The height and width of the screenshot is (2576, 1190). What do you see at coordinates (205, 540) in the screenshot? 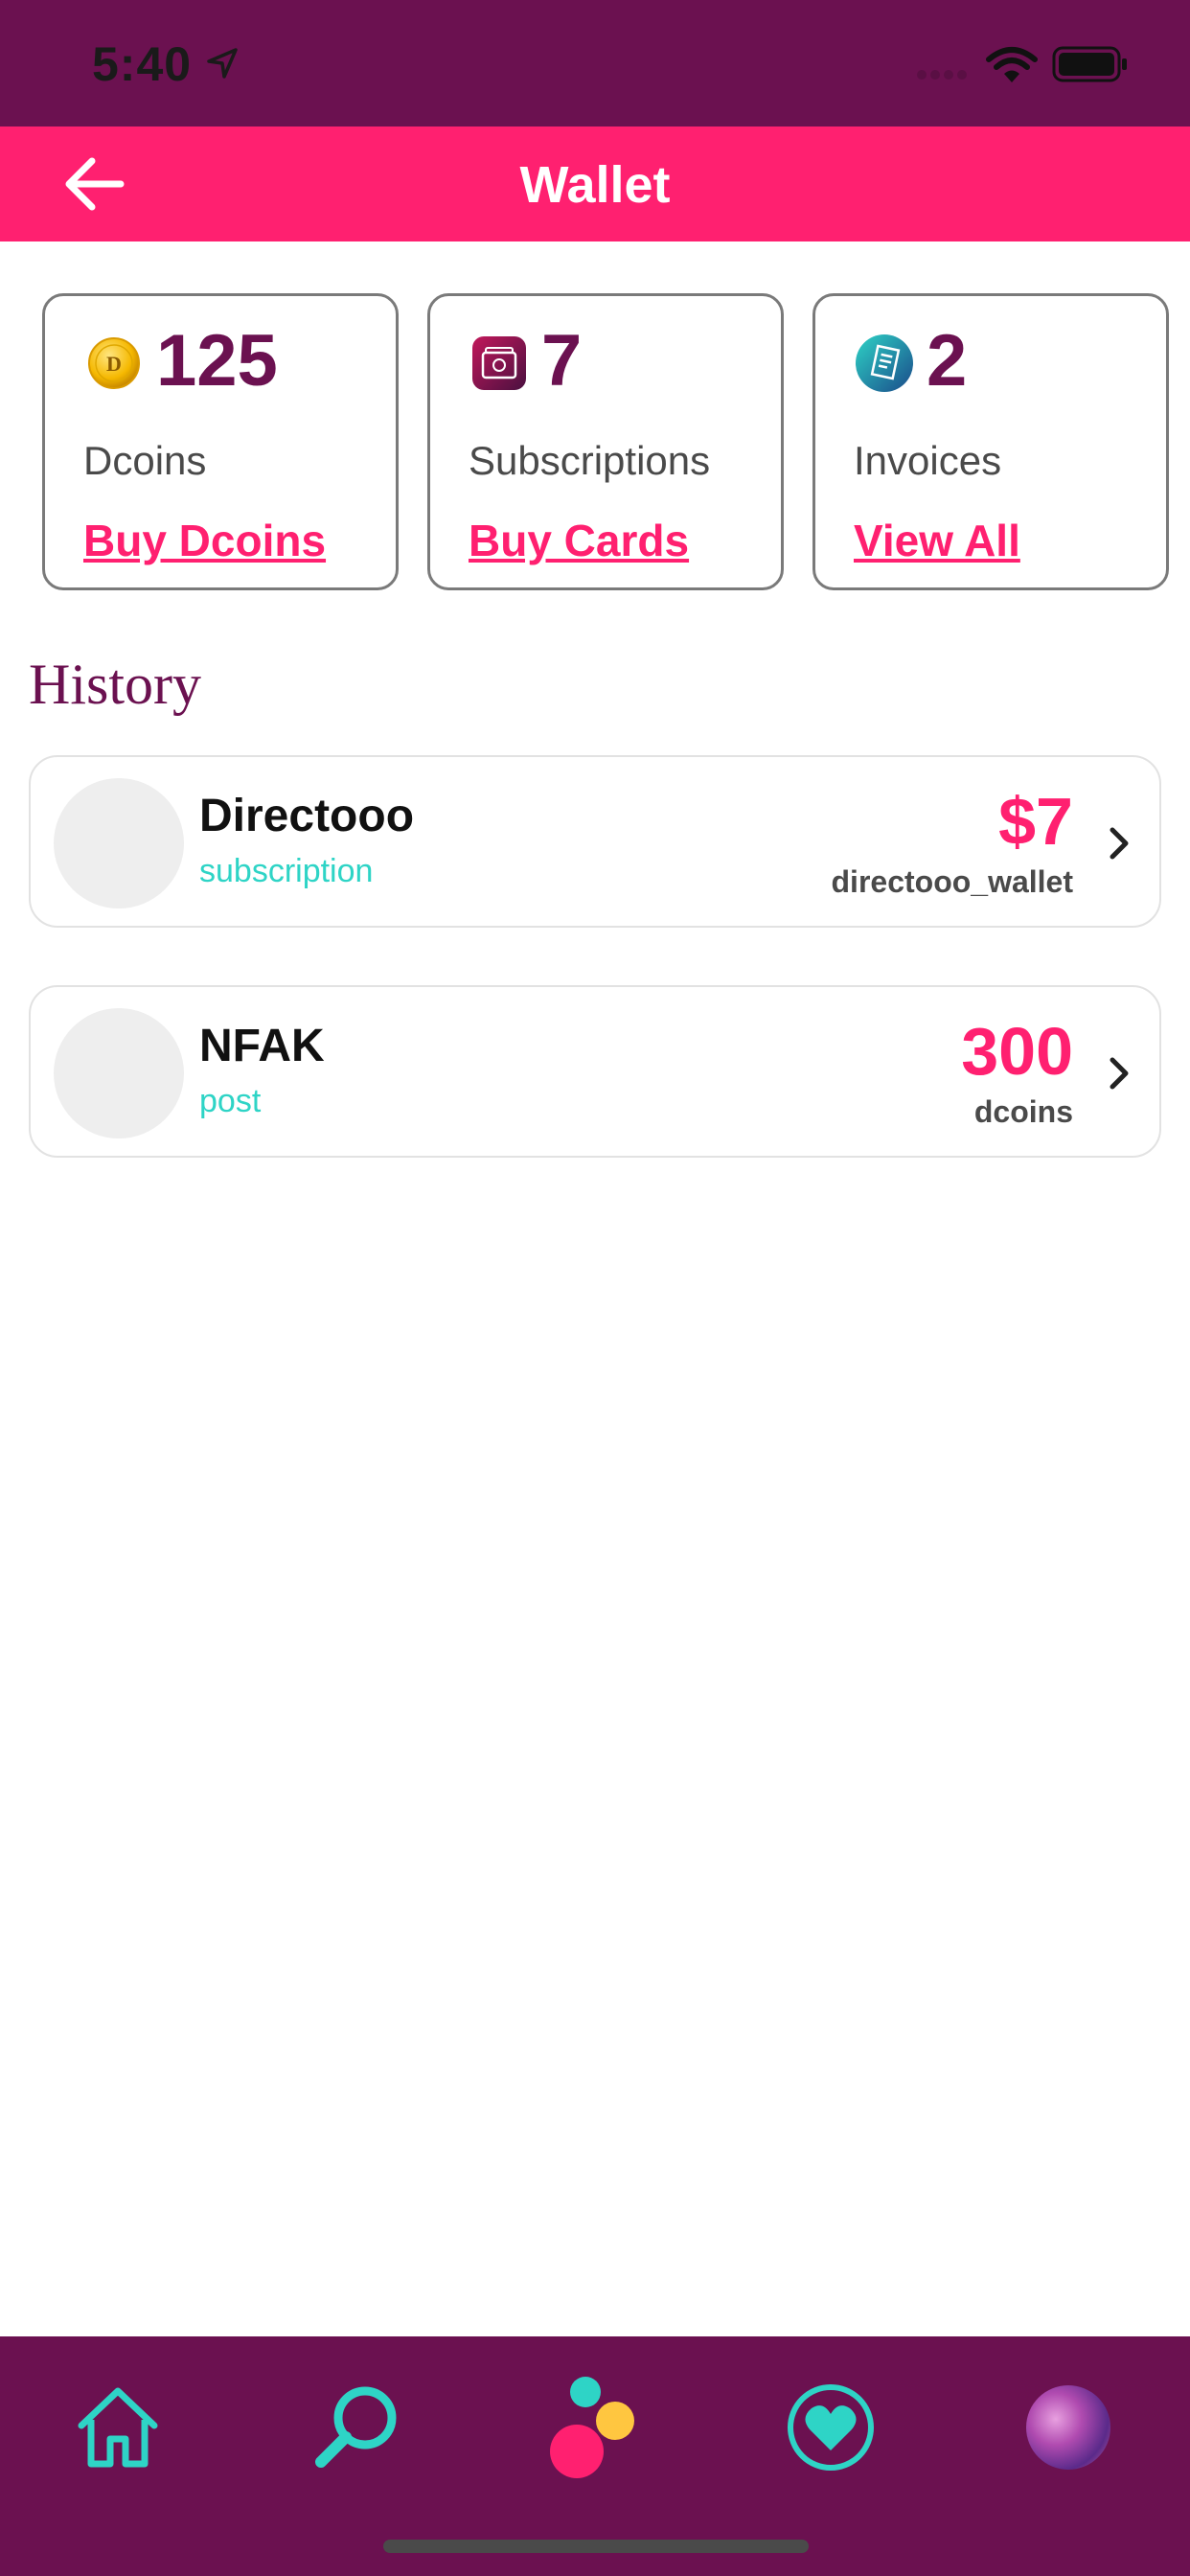
I see `buy-dcoins-link: Buy Dcoins` at bounding box center [205, 540].